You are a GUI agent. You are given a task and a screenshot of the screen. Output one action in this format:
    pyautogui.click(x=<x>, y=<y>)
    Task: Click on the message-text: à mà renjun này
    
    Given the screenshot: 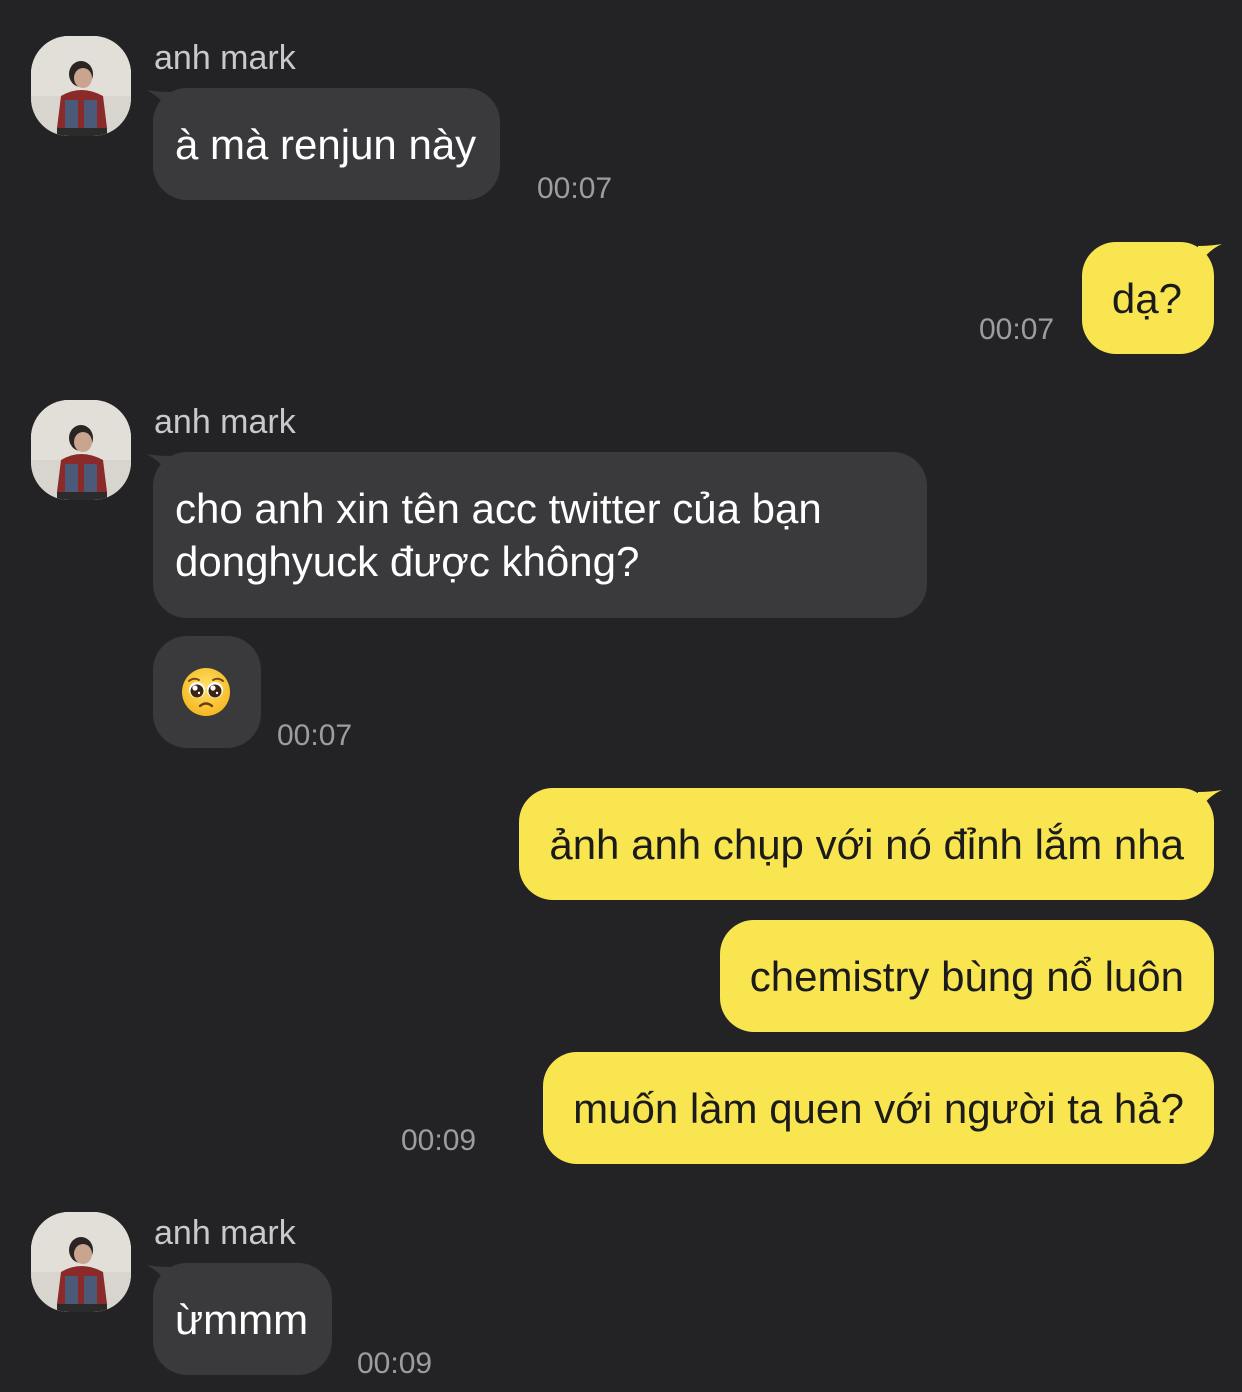 What is the action you would take?
    pyautogui.click(x=326, y=144)
    